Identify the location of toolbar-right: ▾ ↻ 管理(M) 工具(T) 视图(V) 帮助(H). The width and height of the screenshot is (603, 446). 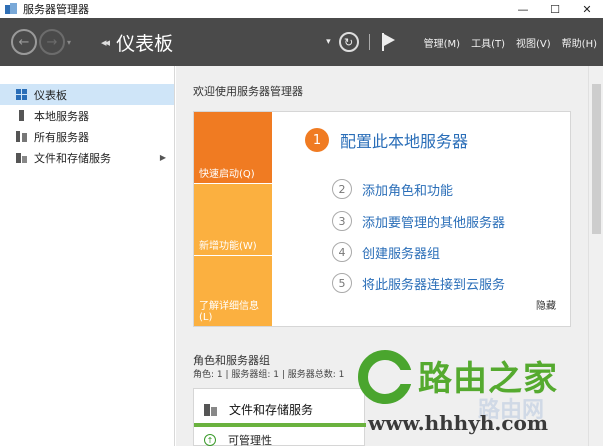
(464, 42).